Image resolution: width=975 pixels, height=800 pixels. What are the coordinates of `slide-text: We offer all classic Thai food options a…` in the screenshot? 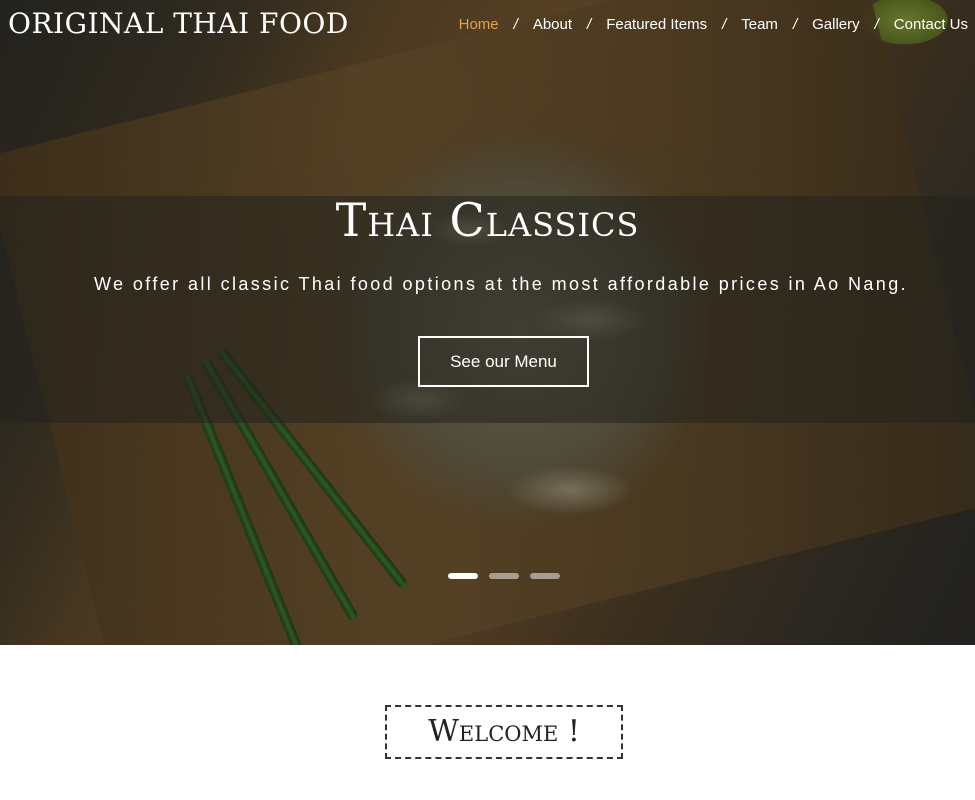 It's located at (501, 284).